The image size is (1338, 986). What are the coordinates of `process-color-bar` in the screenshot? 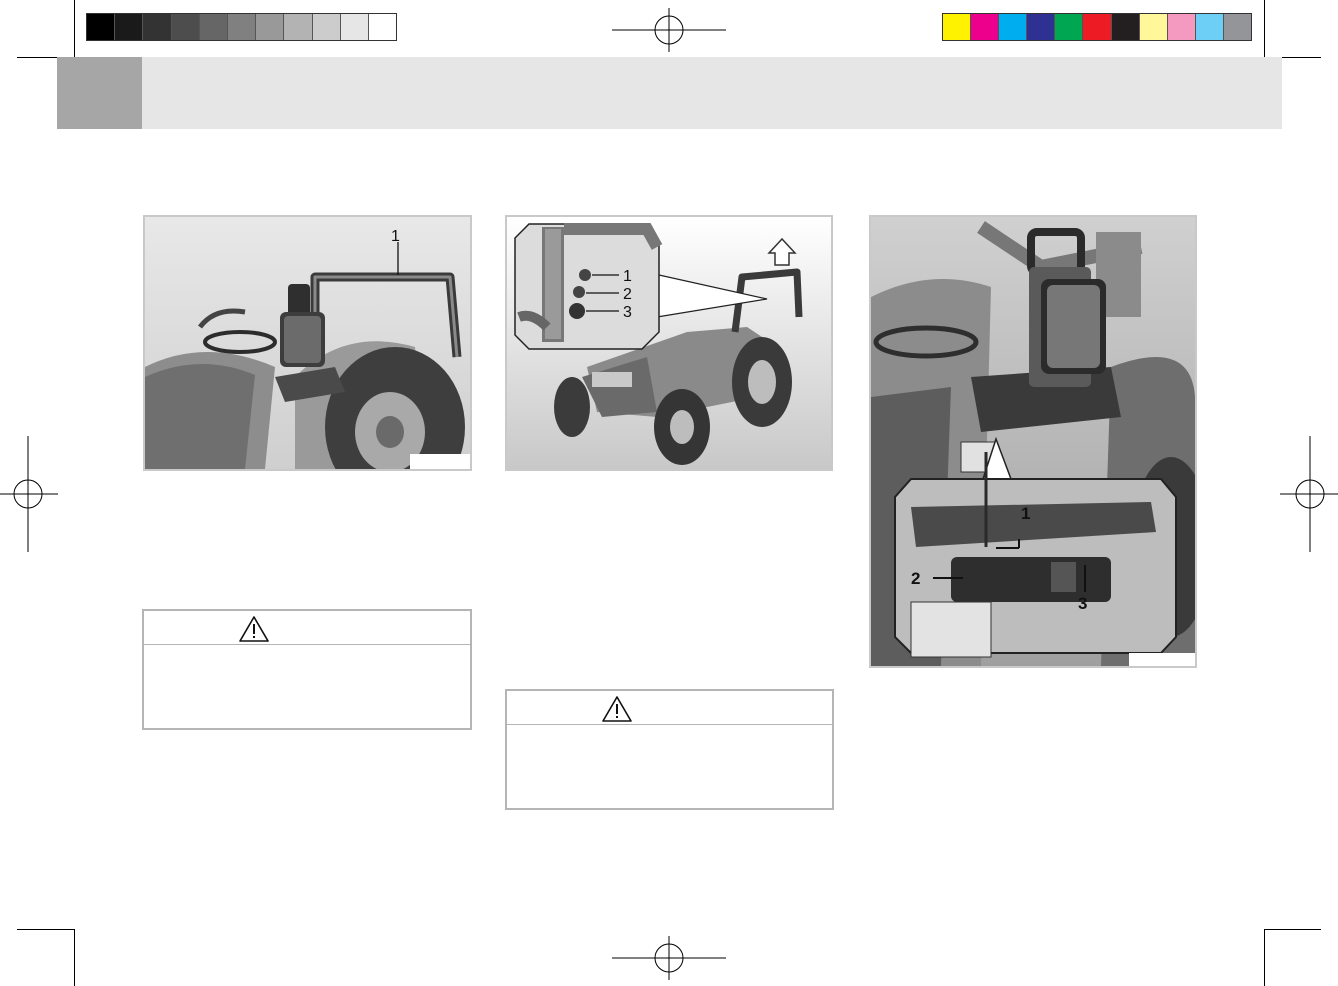 It's located at (1097, 27).